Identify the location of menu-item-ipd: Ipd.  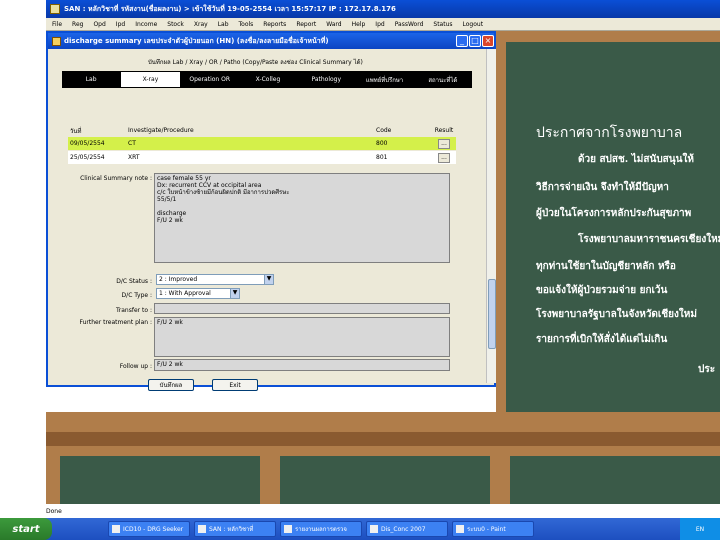
(120, 24).